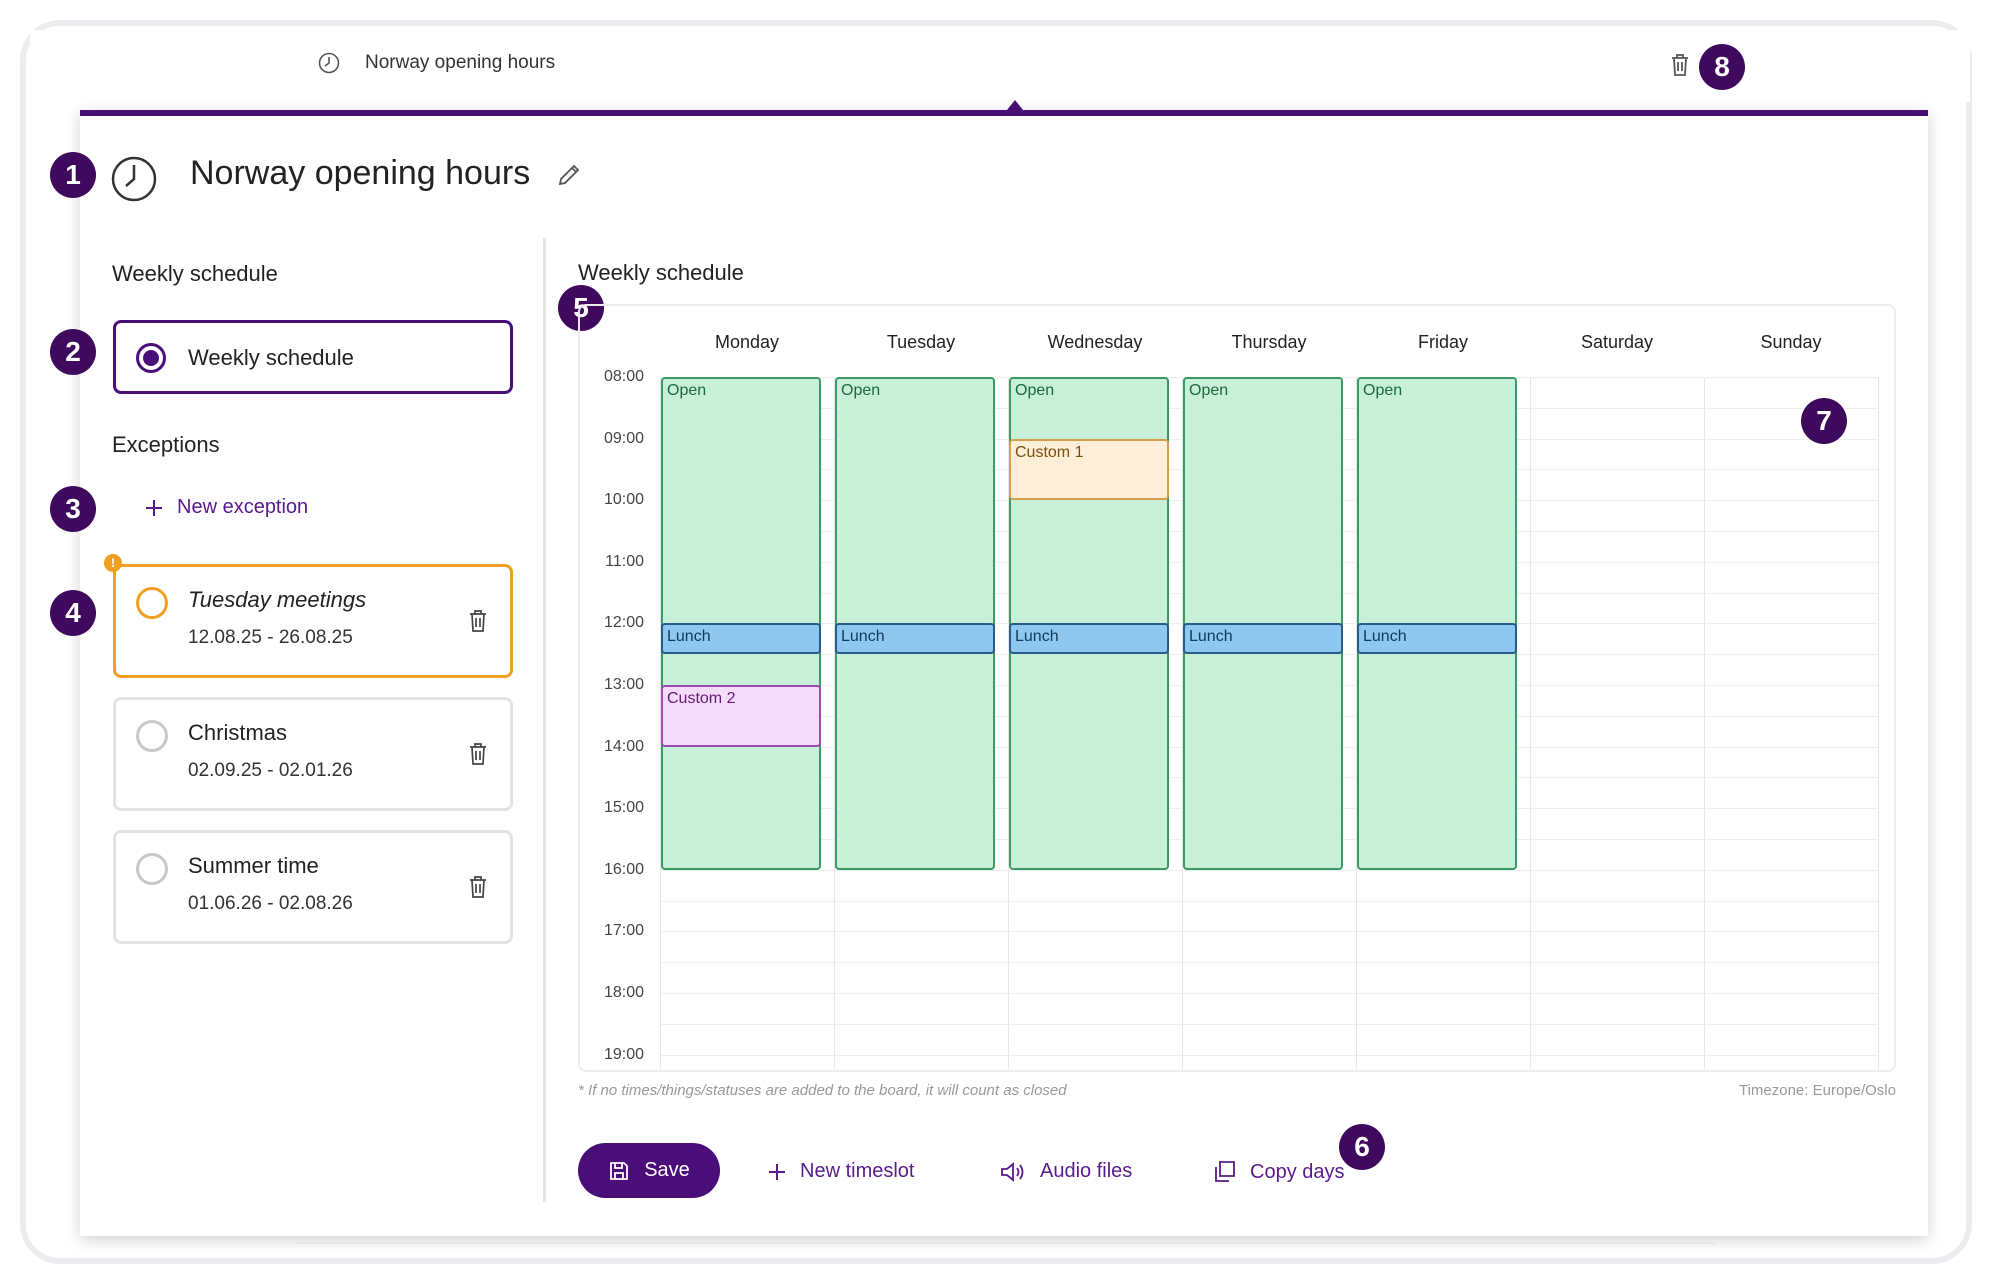 This screenshot has width=2000, height=1284. I want to click on new-exception-button: New exception, so click(226, 507).